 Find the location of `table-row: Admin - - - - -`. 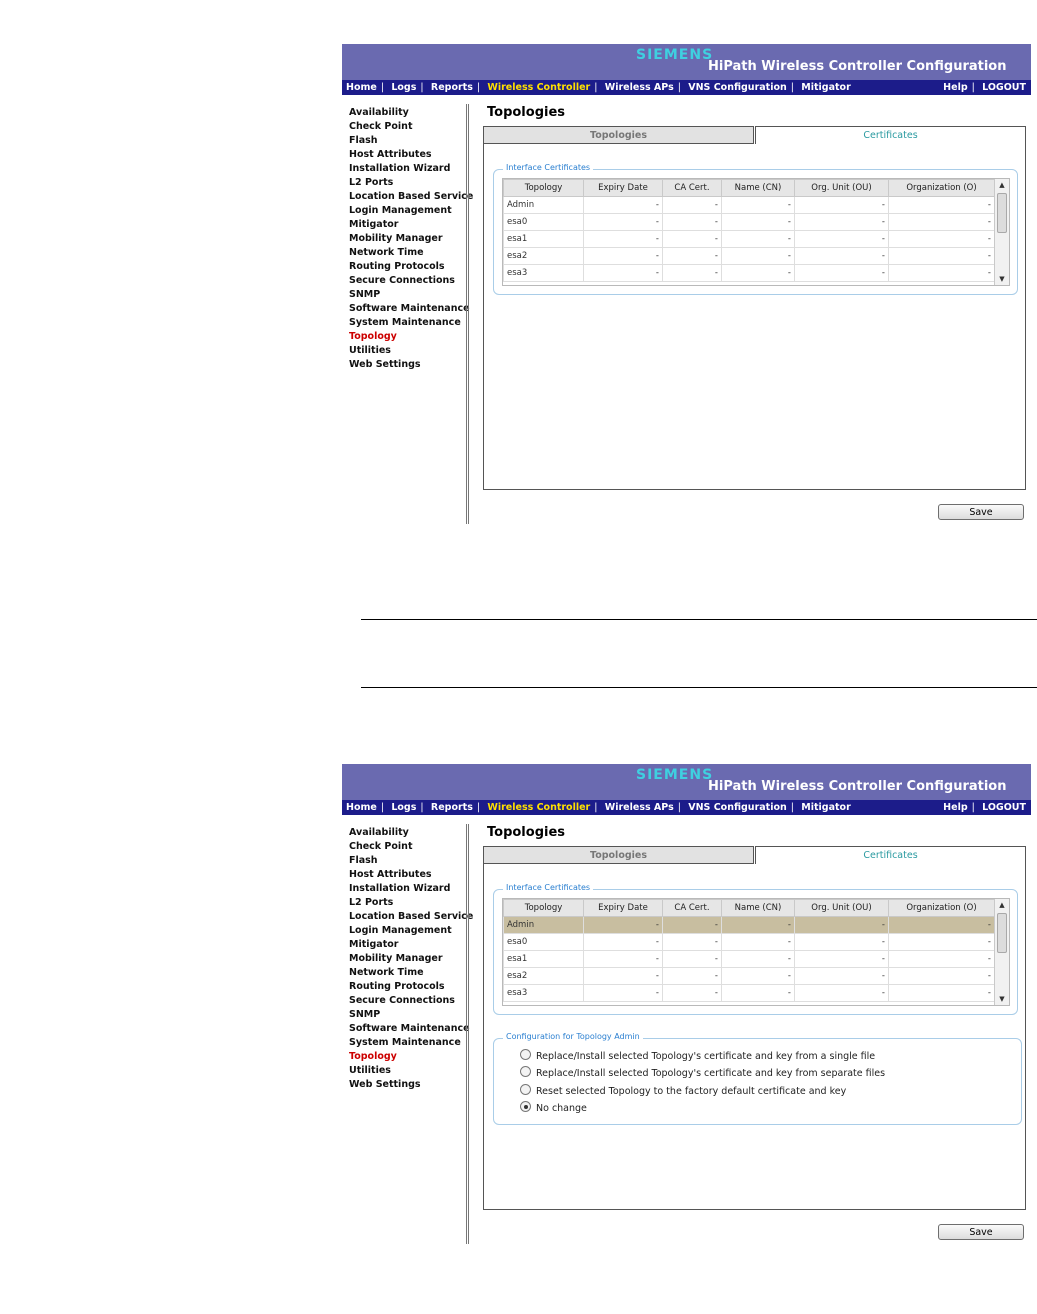

table-row: Admin - - - - - is located at coordinates (749, 205).